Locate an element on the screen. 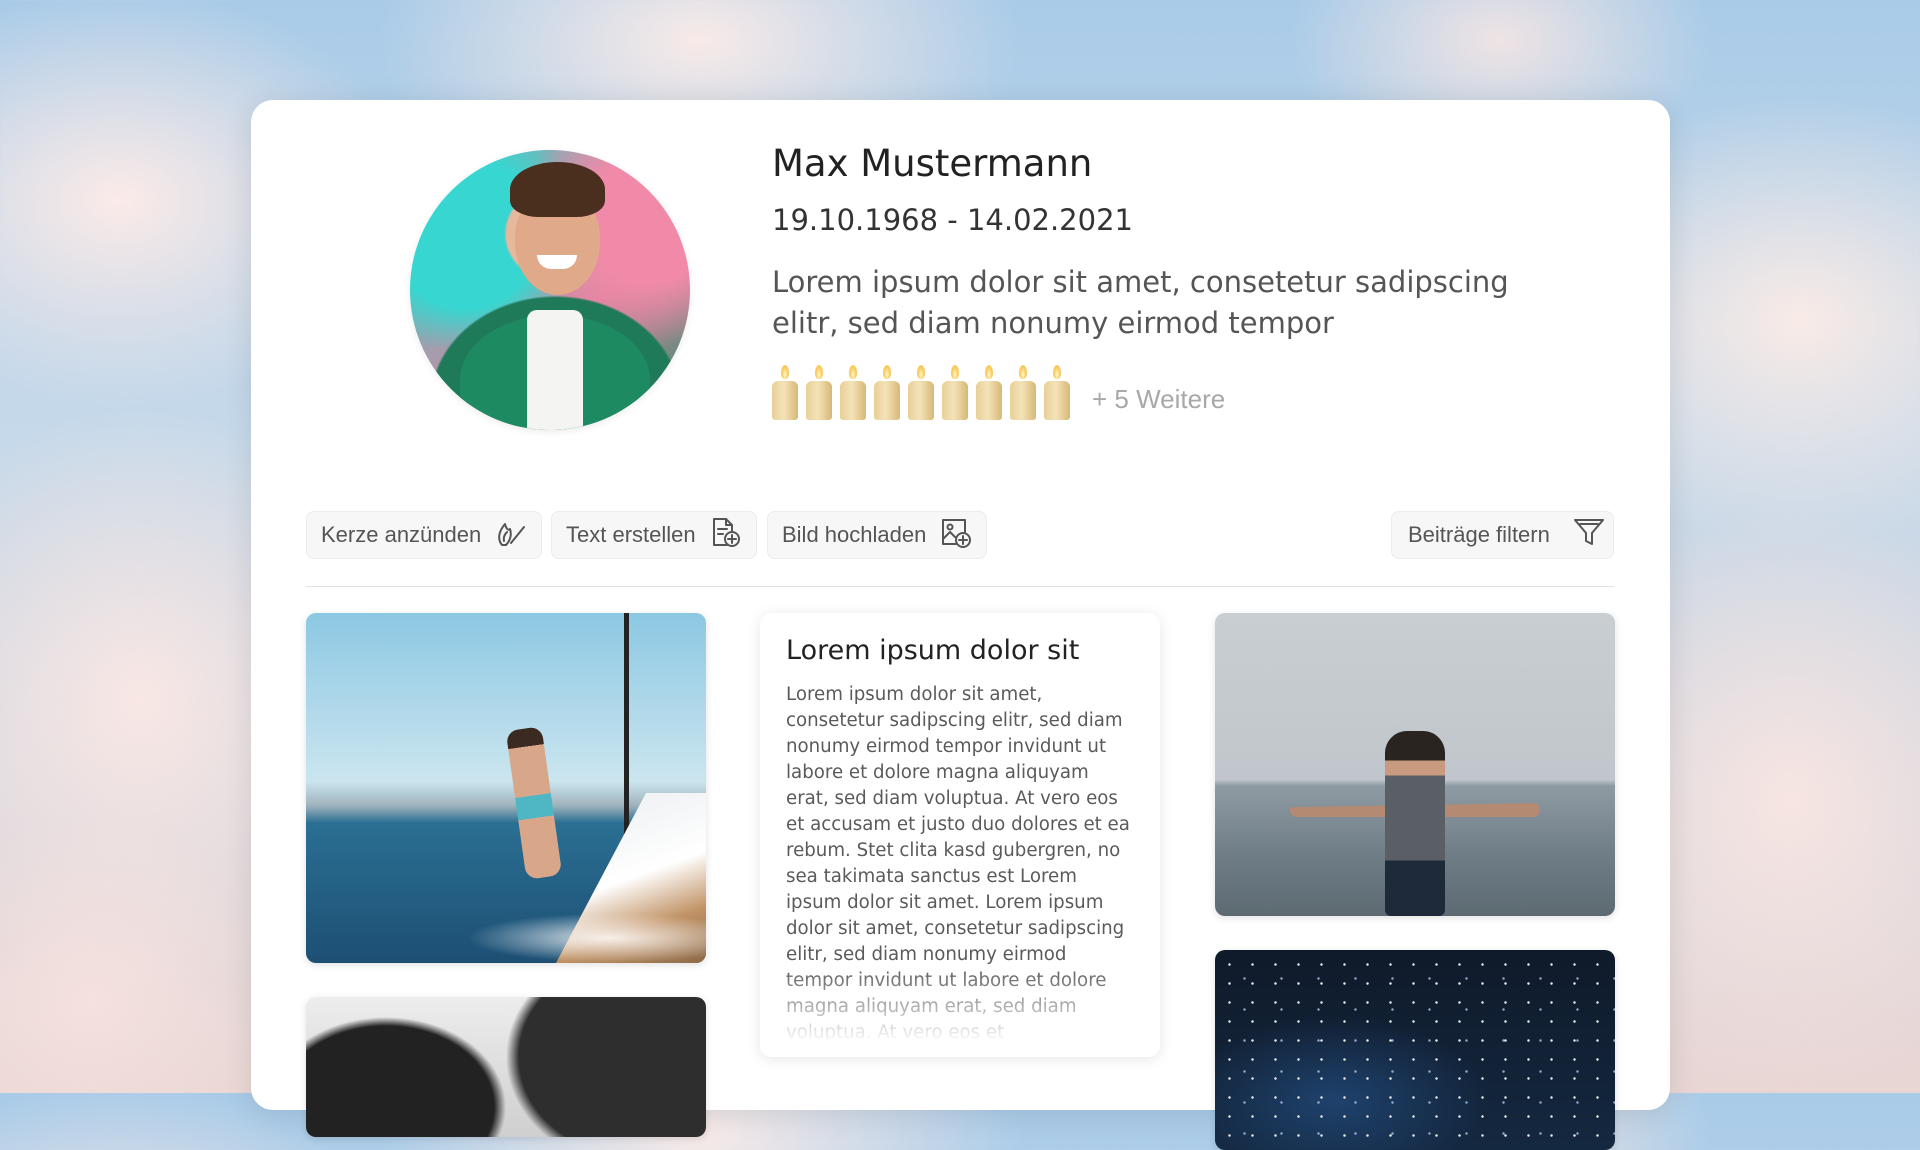 This screenshot has width=1920, height=1150. more-candles-link: + 5 Weitere is located at coordinates (1158, 399).